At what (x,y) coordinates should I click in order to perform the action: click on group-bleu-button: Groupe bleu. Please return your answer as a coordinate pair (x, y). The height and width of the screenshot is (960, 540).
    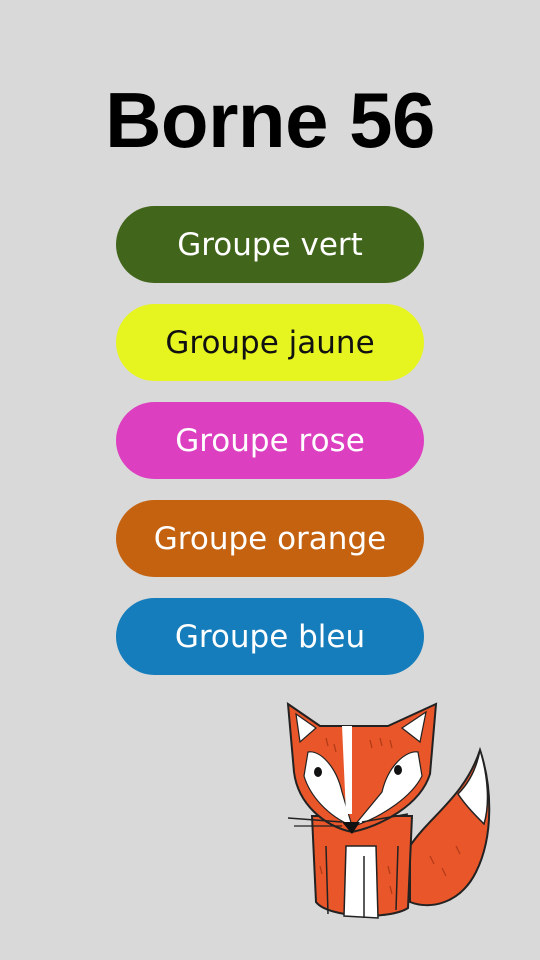
    Looking at the image, I should click on (270, 636).